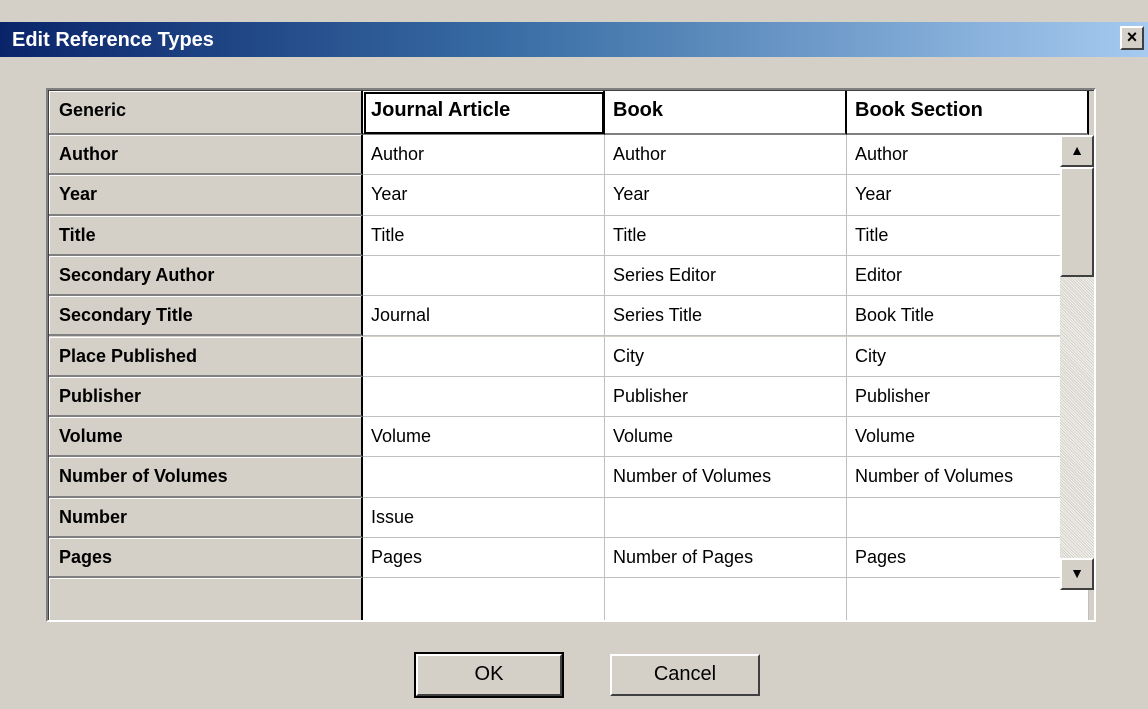  Describe the element at coordinates (206, 316) in the screenshot. I see `row-header: Secondary Title` at that location.